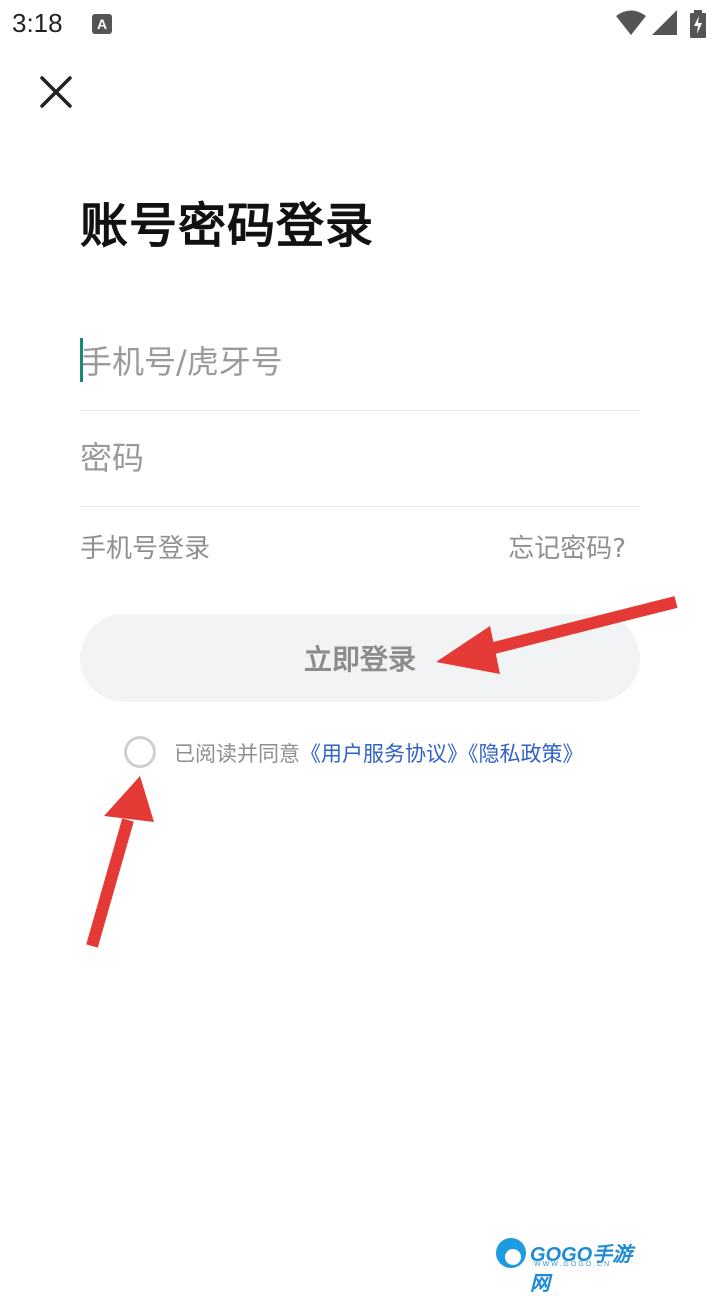  What do you see at coordinates (140, 752) in the screenshot?
I see `agreement-checkbox` at bounding box center [140, 752].